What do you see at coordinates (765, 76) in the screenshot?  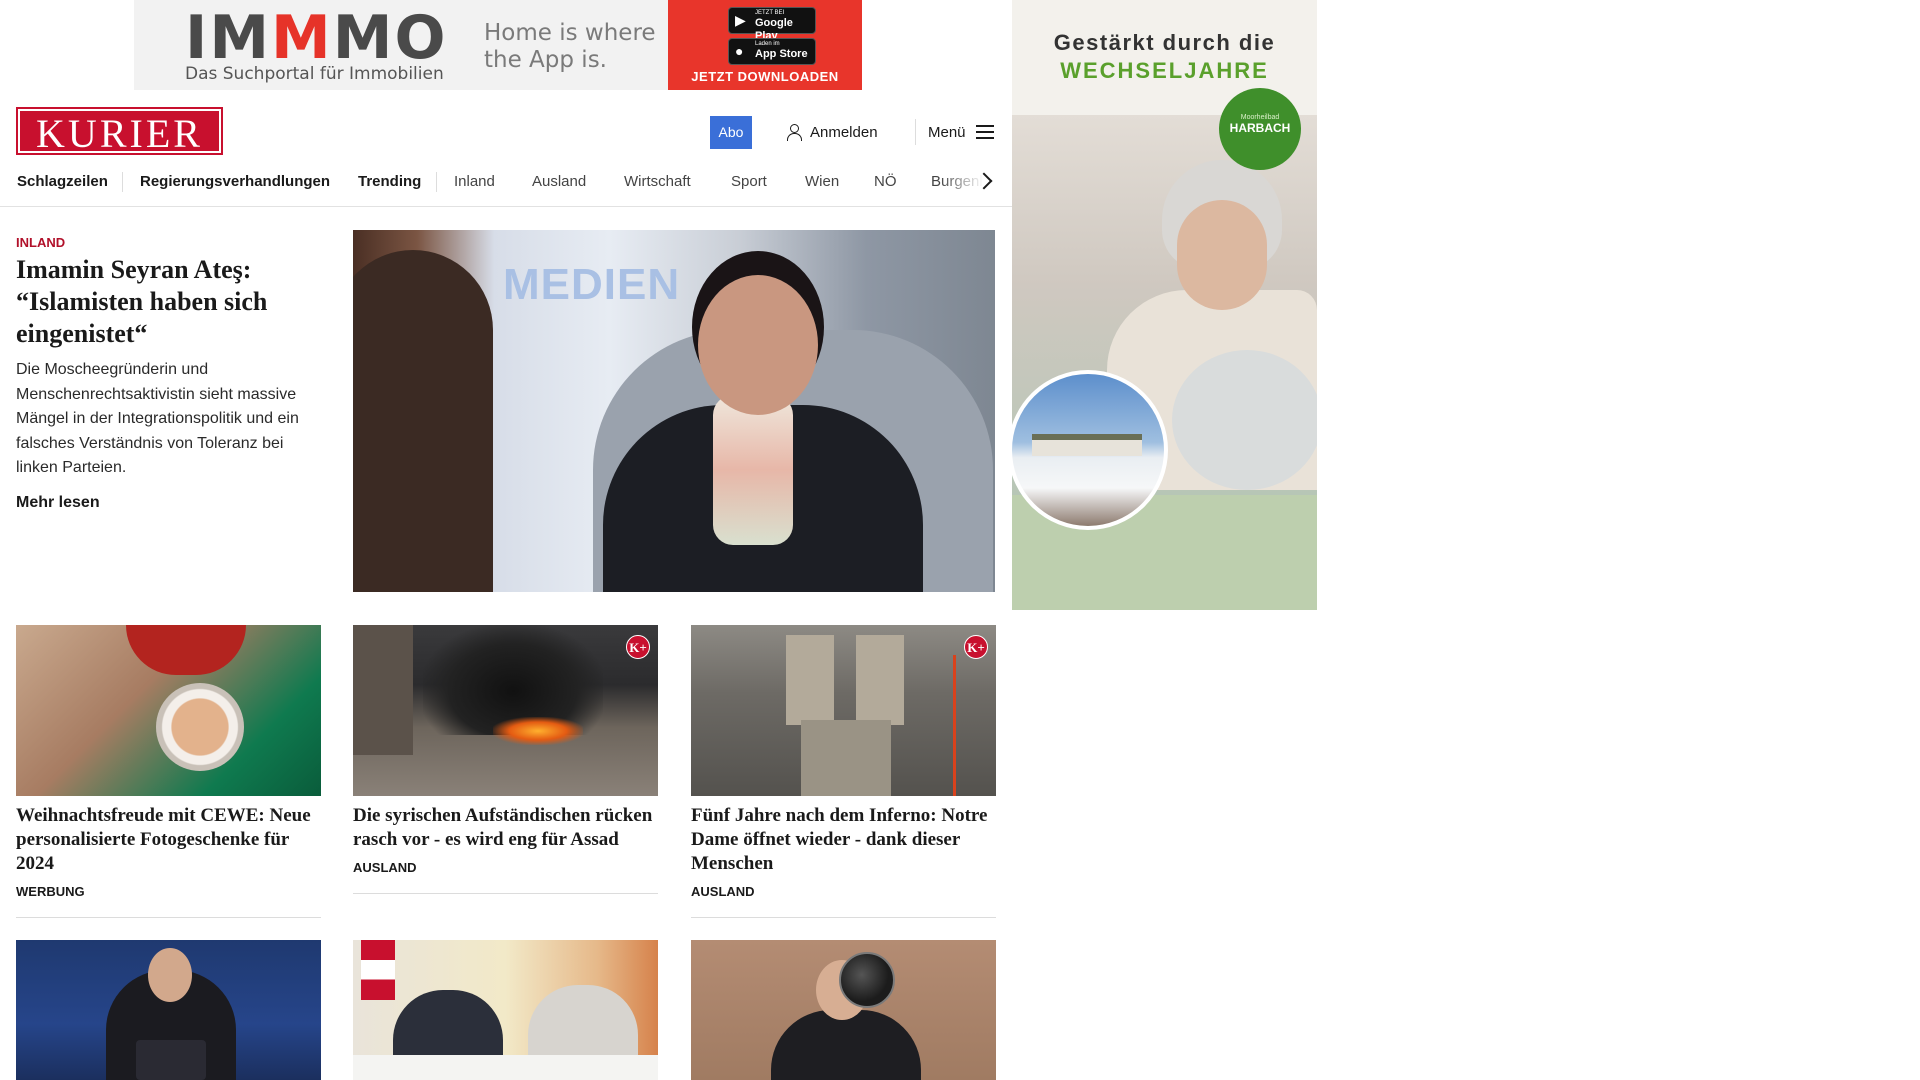 I see `ad-cta-label: JETZT DOWNLOADEN` at bounding box center [765, 76].